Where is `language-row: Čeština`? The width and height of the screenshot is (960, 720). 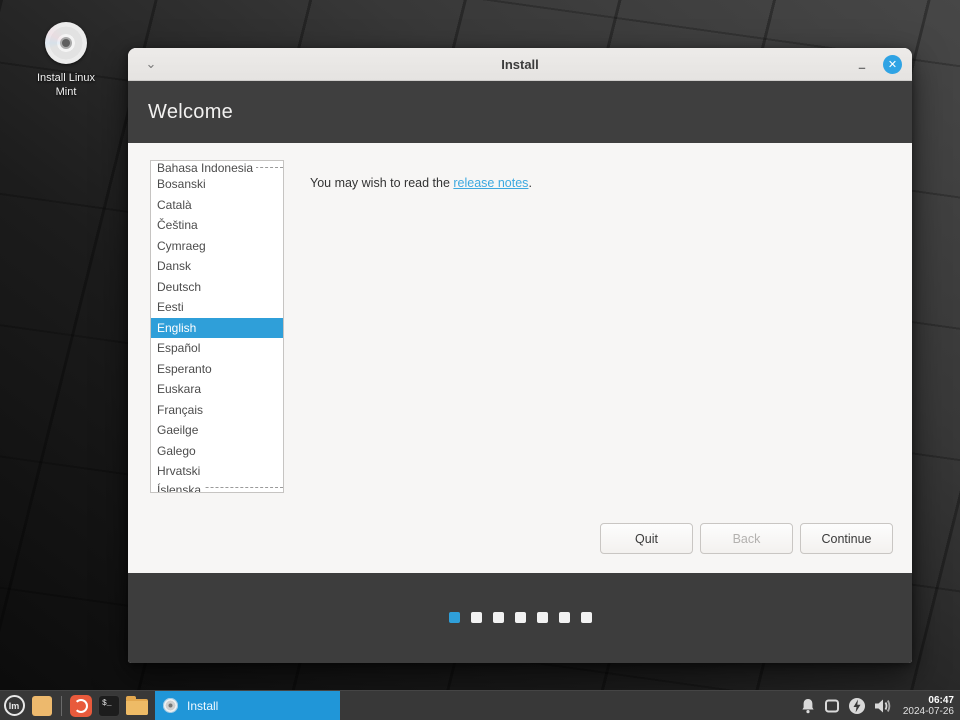 language-row: Čeština is located at coordinates (217, 225).